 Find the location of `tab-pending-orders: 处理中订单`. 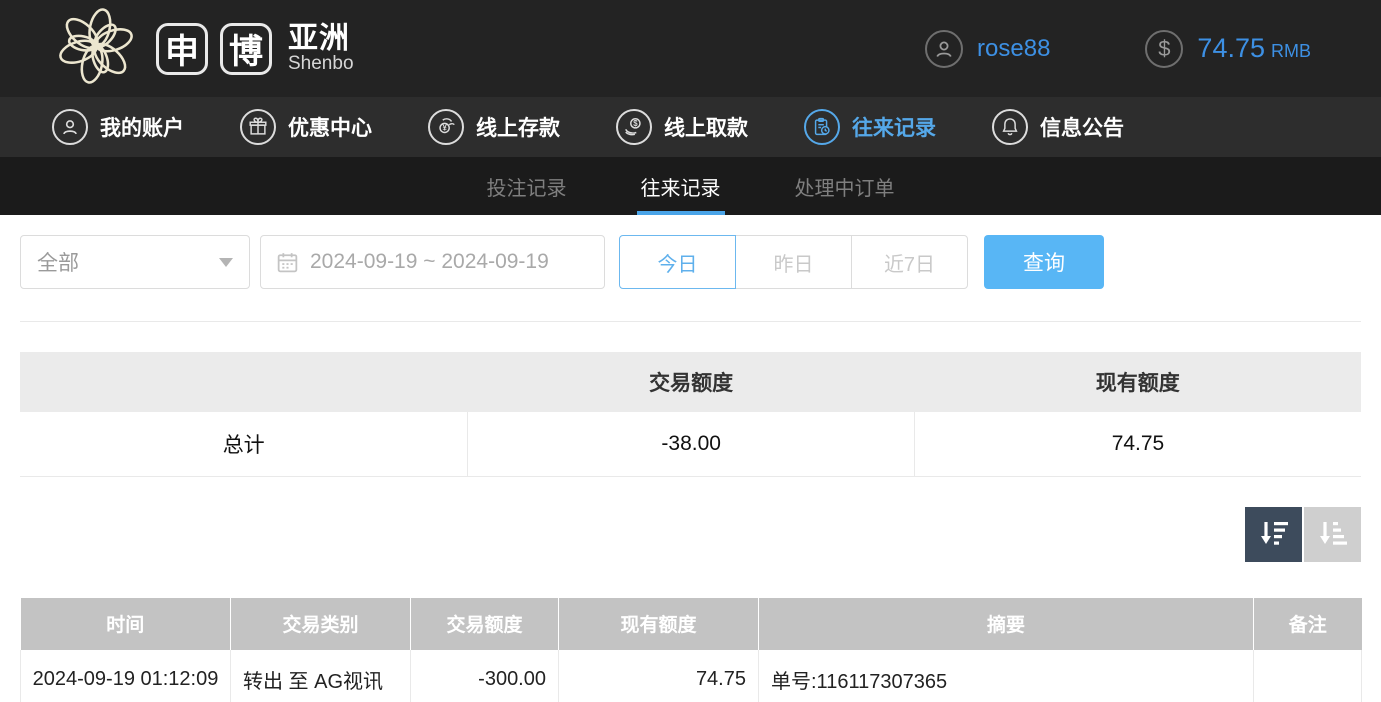

tab-pending-orders: 处理中订单 is located at coordinates (845, 186).